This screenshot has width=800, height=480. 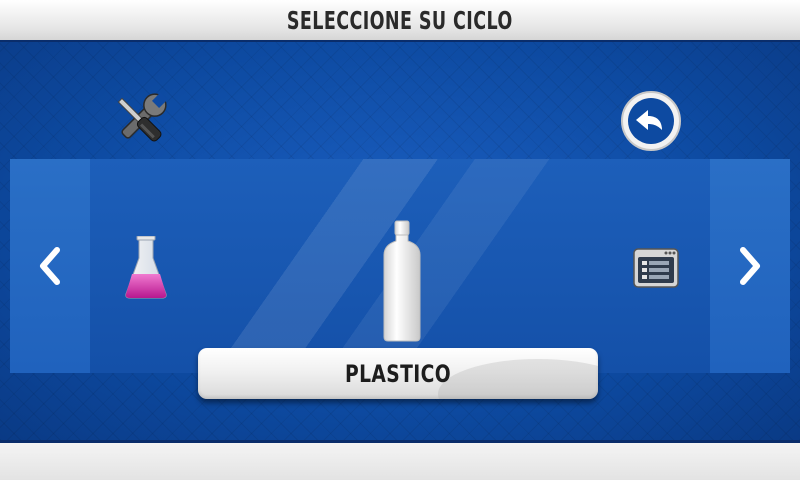 I want to click on back-arrow-icon, so click(x=651, y=121).